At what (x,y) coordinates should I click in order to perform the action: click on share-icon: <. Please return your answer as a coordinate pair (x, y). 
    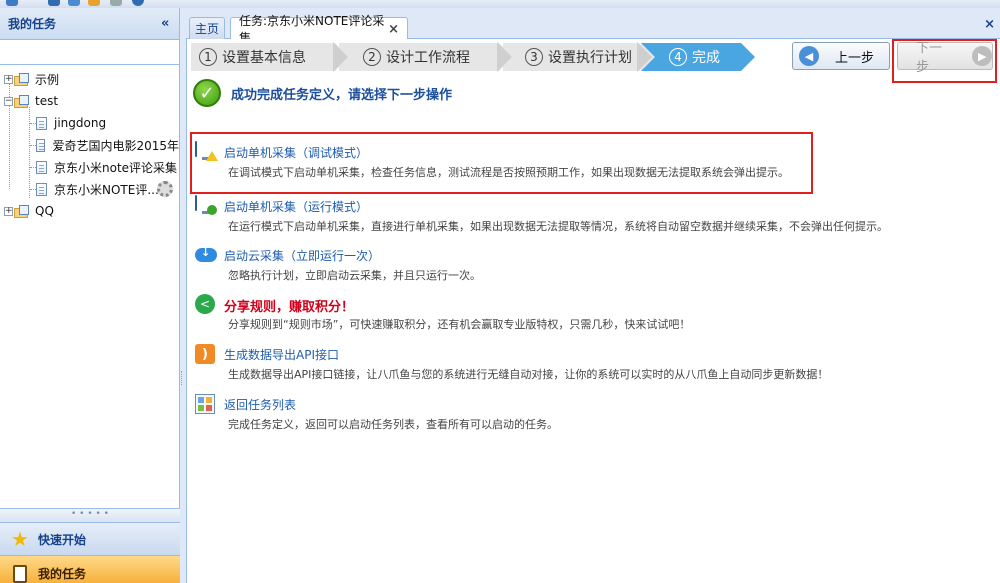
    Looking at the image, I should click on (206, 304).